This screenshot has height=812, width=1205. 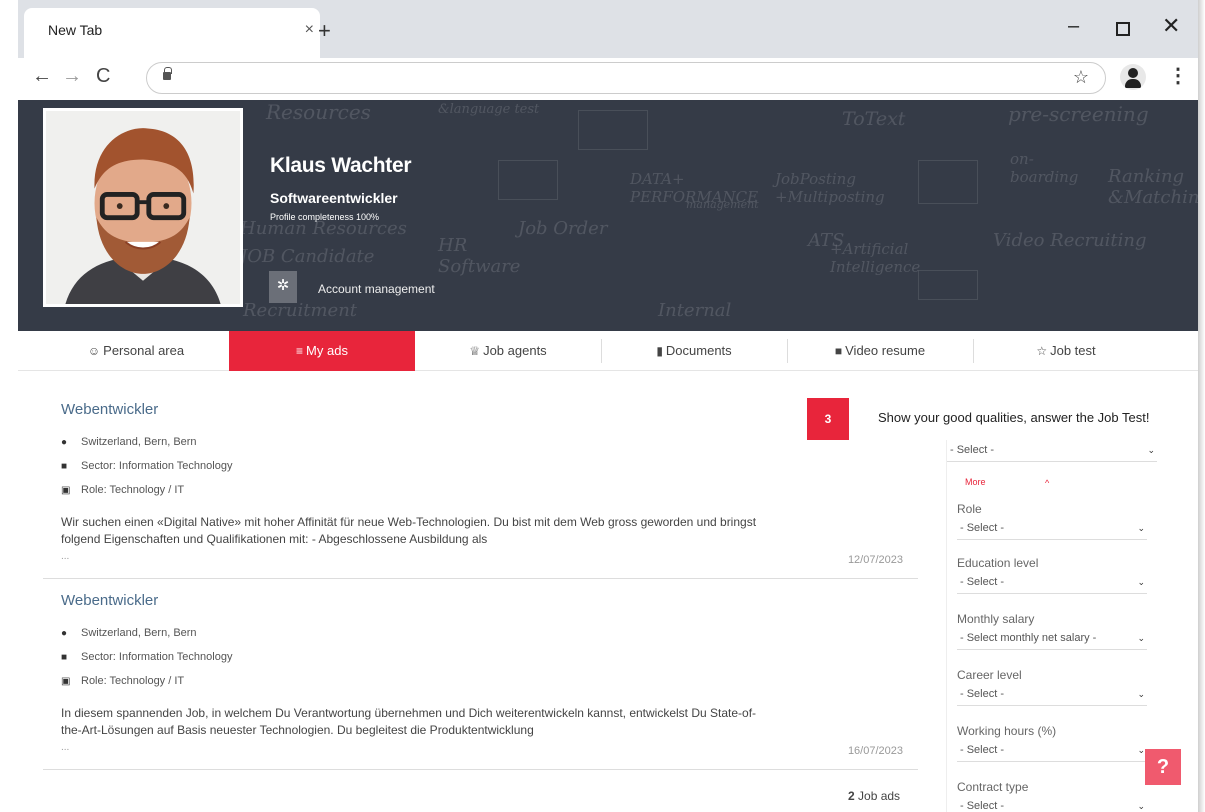 What do you see at coordinates (341, 165) in the screenshot?
I see `profile-name: Klaus Wachter` at bounding box center [341, 165].